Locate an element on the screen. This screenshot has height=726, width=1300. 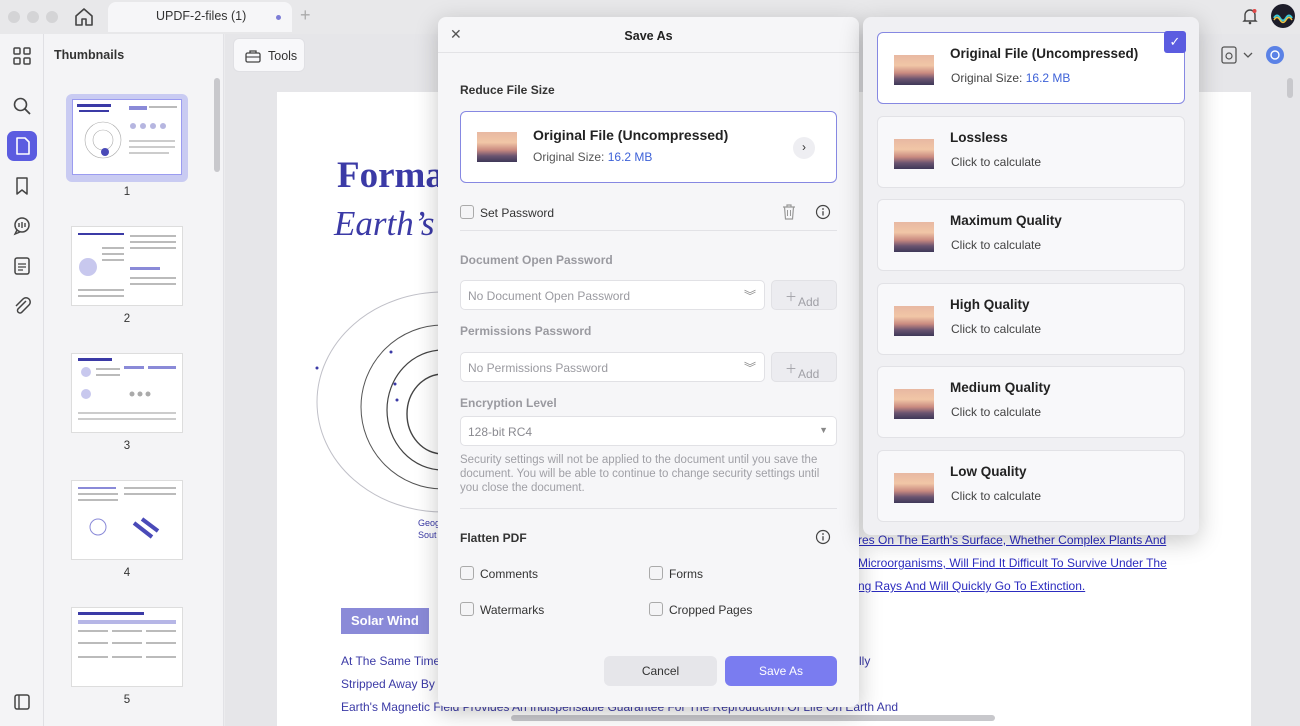
page-number-1: 1 is located at coordinates (127, 192).